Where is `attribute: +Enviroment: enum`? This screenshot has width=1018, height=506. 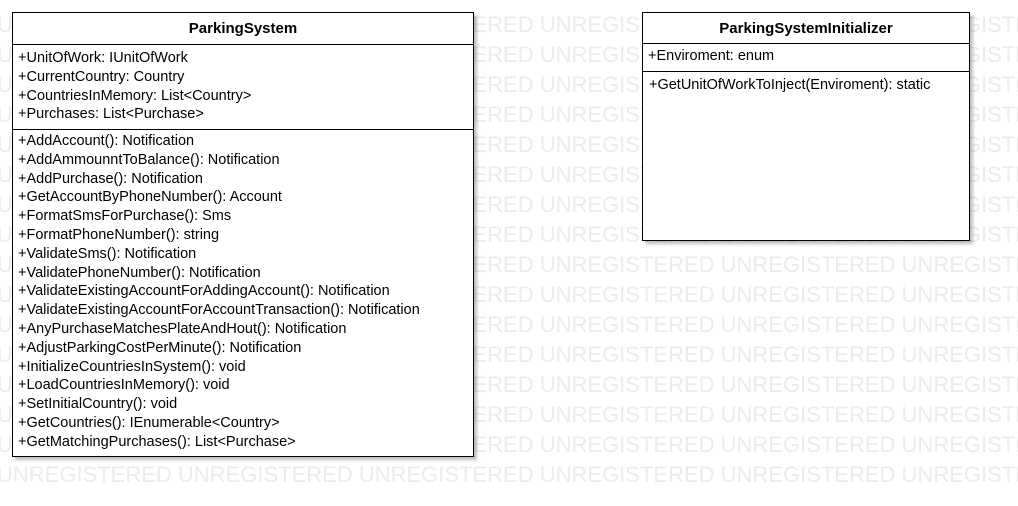 attribute: +Enviroment: enum is located at coordinates (711, 56).